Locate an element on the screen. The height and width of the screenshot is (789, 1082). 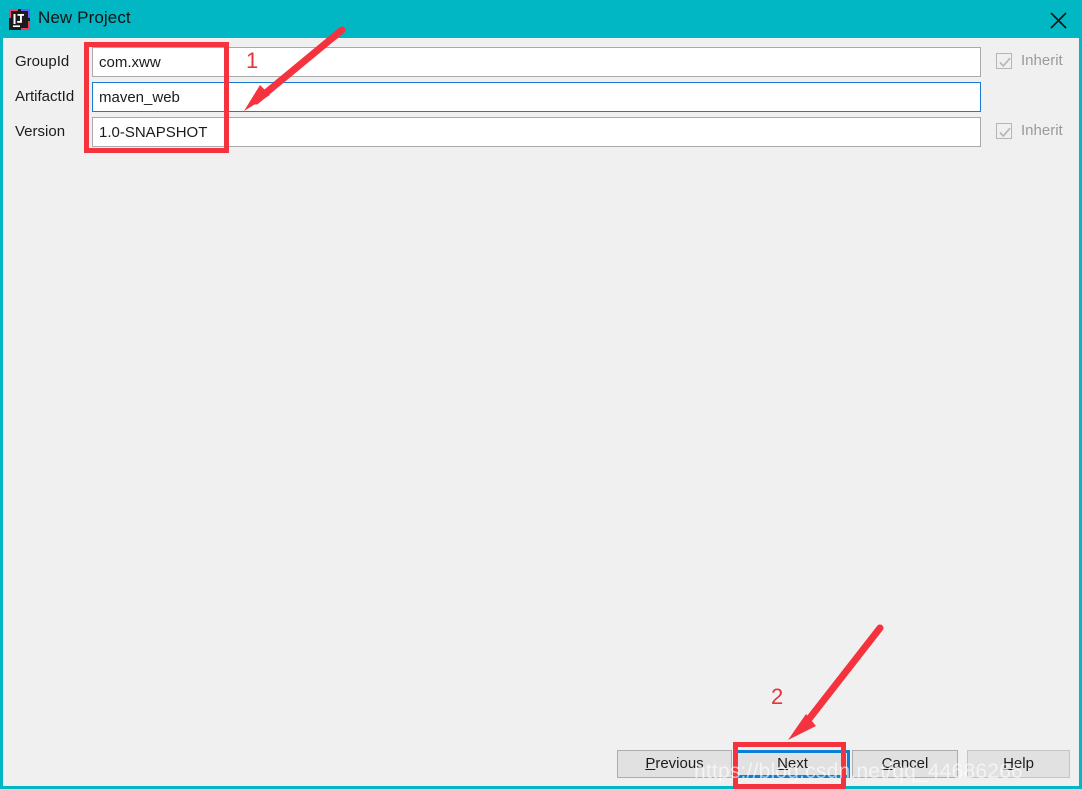
cancel-label-rest: ancel is located at coordinates (910, 763).